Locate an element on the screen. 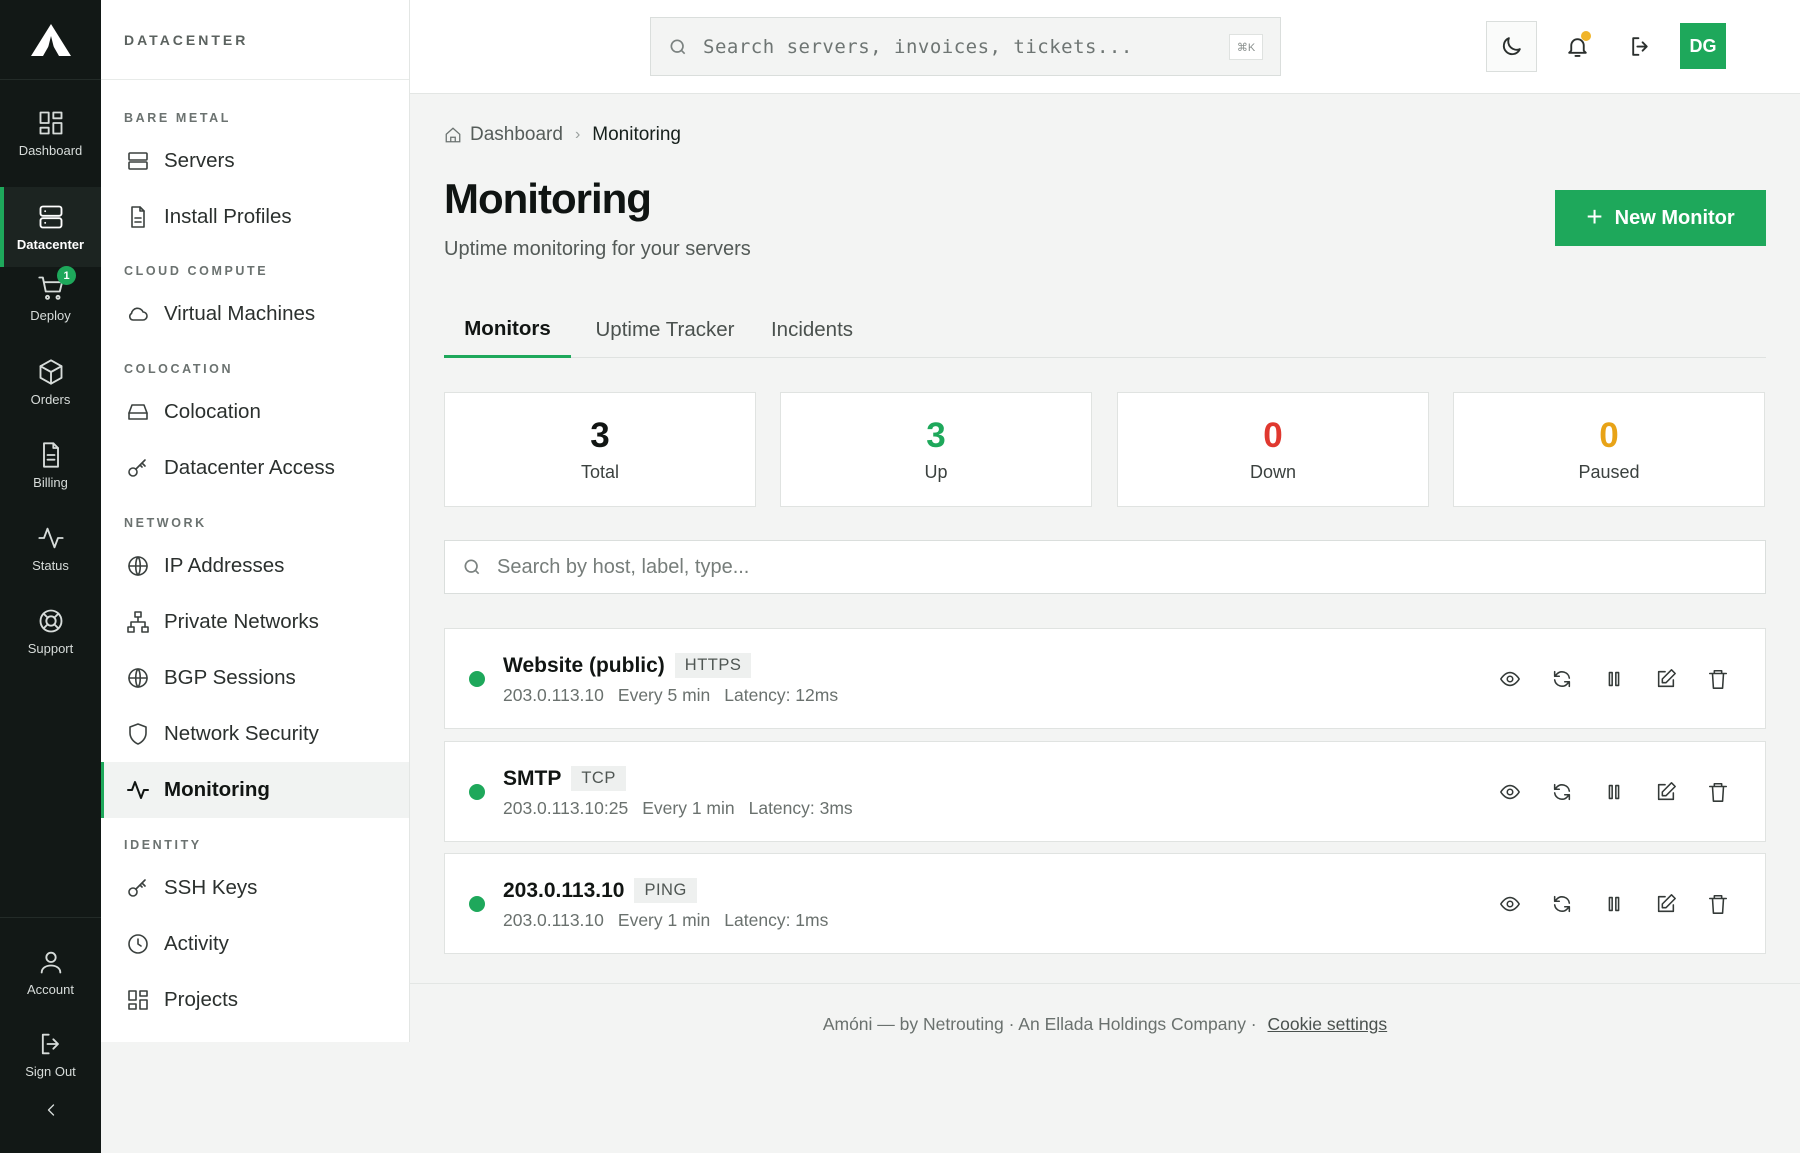 The width and height of the screenshot is (1800, 1153). rail-item-support: Support is located at coordinates (50, 631).